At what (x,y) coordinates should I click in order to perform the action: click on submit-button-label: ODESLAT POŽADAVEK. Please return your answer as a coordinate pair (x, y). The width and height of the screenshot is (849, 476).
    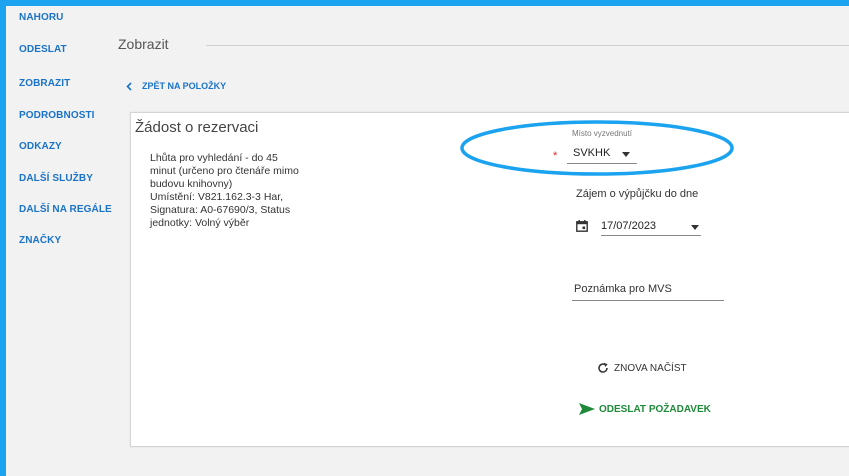
    Looking at the image, I should click on (655, 409).